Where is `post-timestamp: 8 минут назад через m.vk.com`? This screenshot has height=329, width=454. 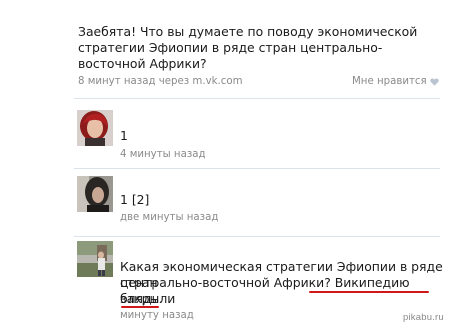
post-timestamp: 8 минут назад через m.vk.com is located at coordinates (160, 81).